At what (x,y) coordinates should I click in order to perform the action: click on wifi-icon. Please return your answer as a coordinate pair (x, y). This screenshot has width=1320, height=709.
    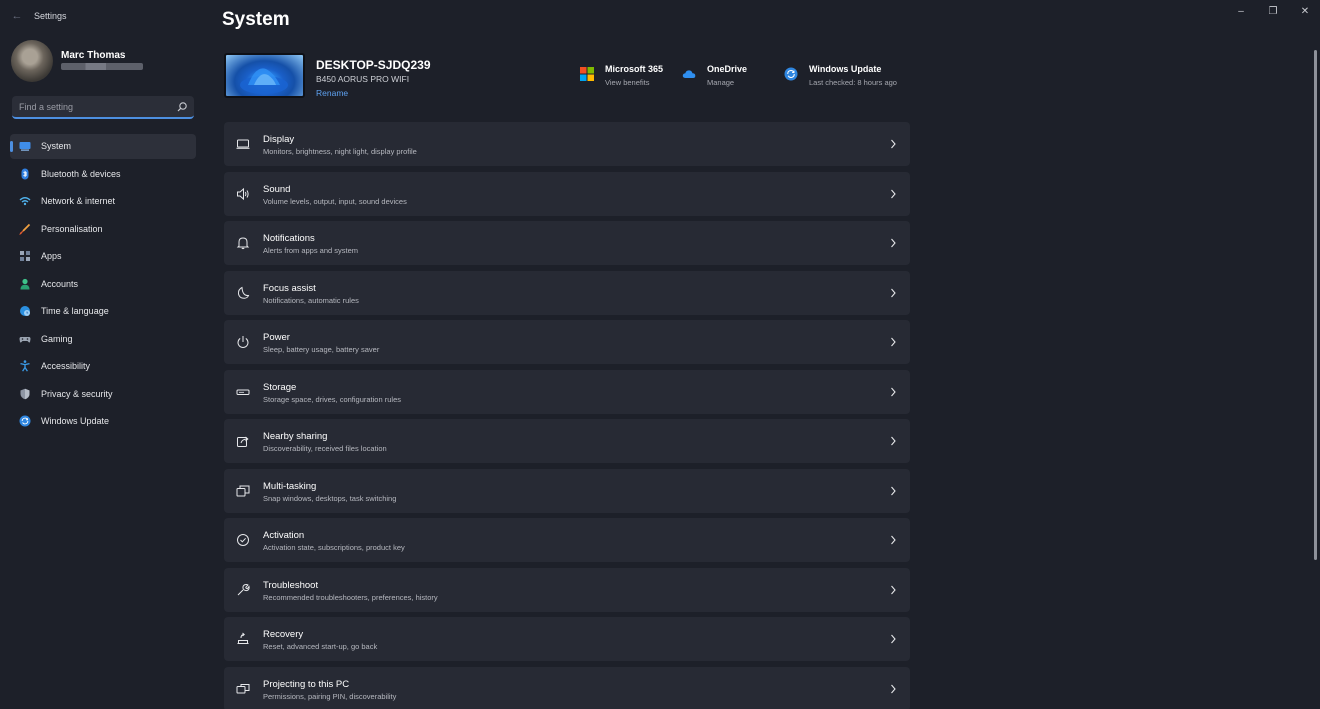
    Looking at the image, I should click on (25, 201).